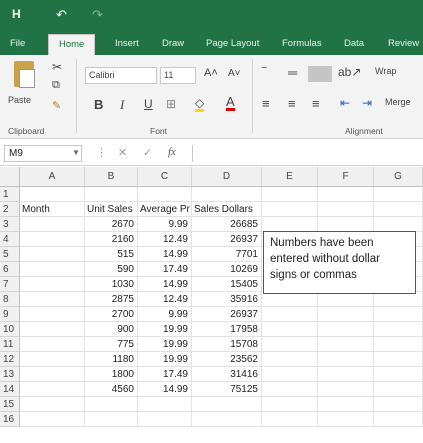  Describe the element at coordinates (52, 329) in the screenshot. I see `cell-a10` at that location.